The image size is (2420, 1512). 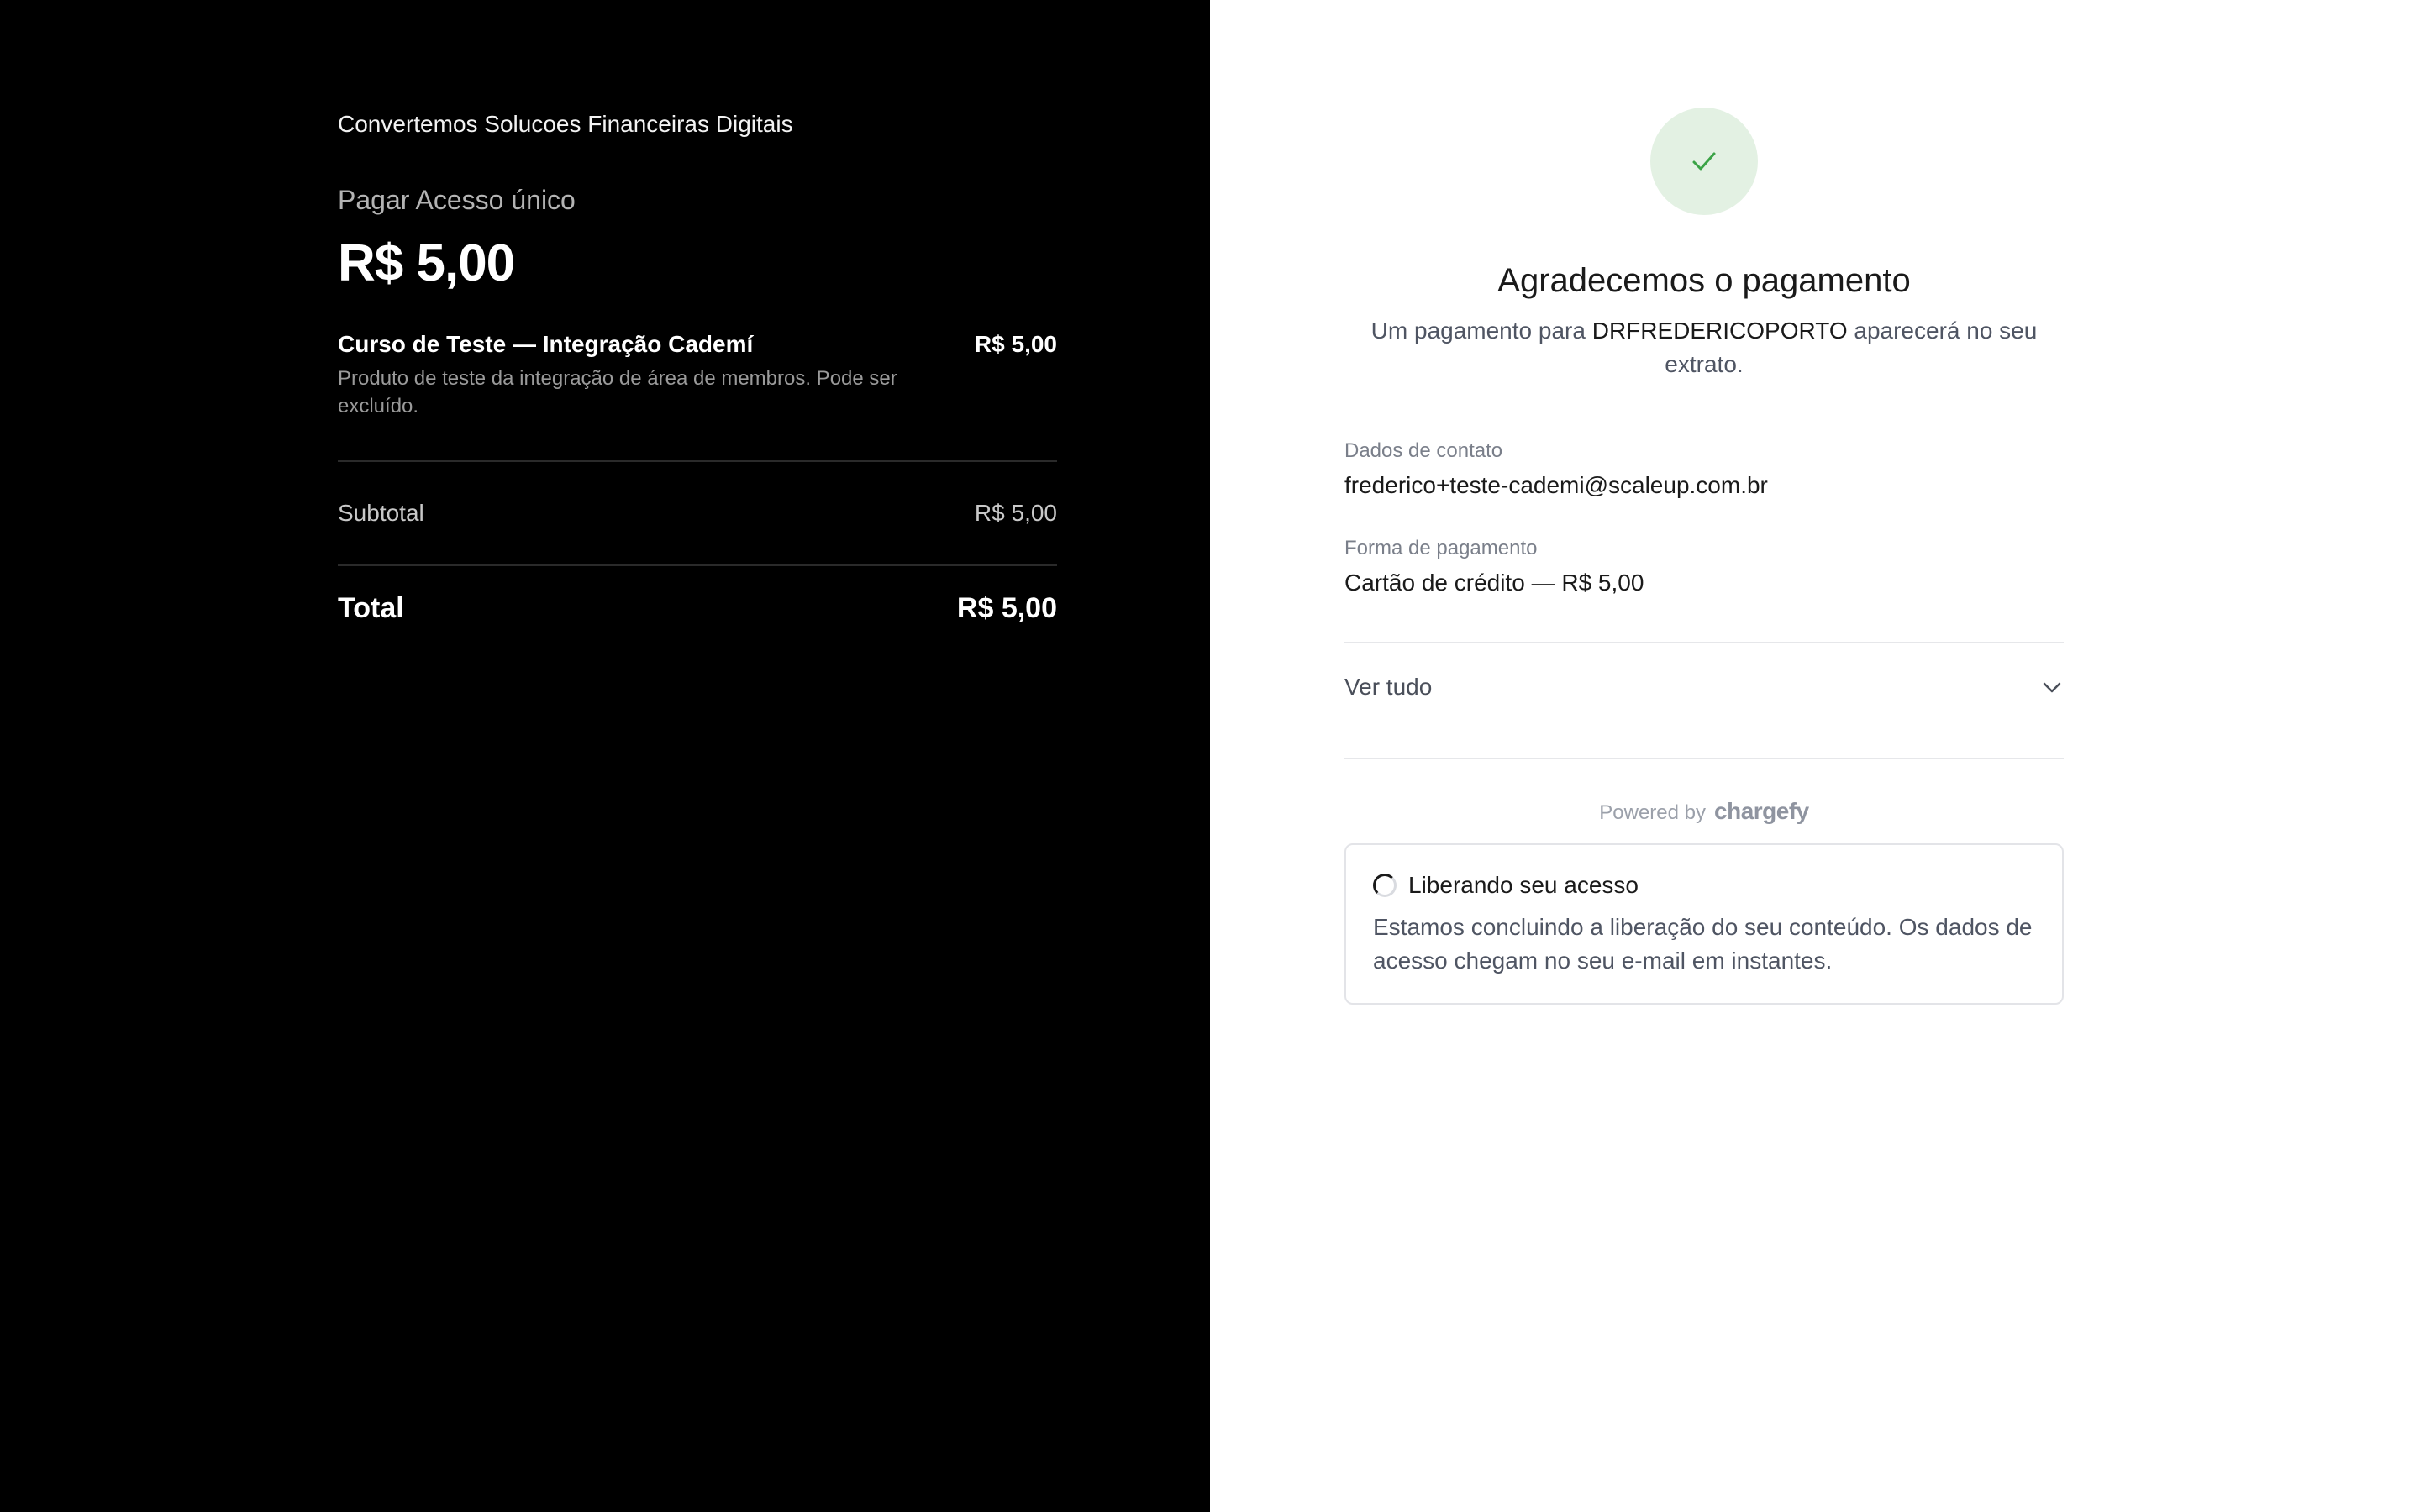 I want to click on payment-label: Forma de pagamento, so click(x=1441, y=548).